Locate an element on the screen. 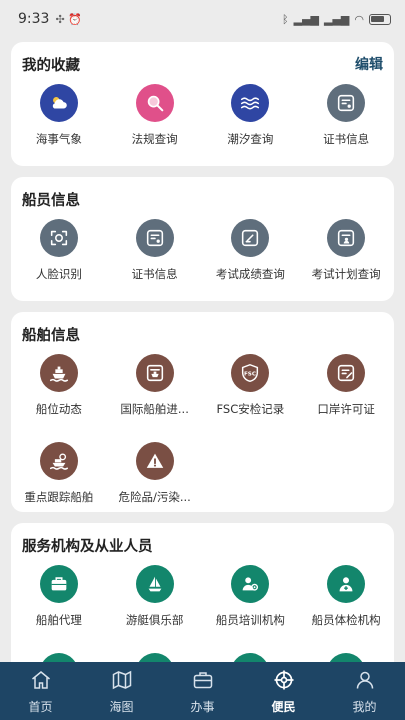 The width and height of the screenshot is (405, 720). search-icon is located at coordinates (154, 103).